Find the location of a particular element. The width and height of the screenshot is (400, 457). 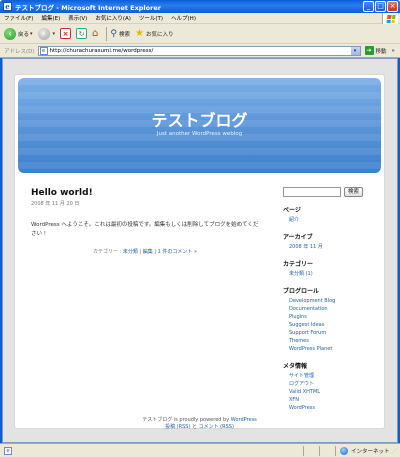

page-status-icon: e is located at coordinates (8, 450).